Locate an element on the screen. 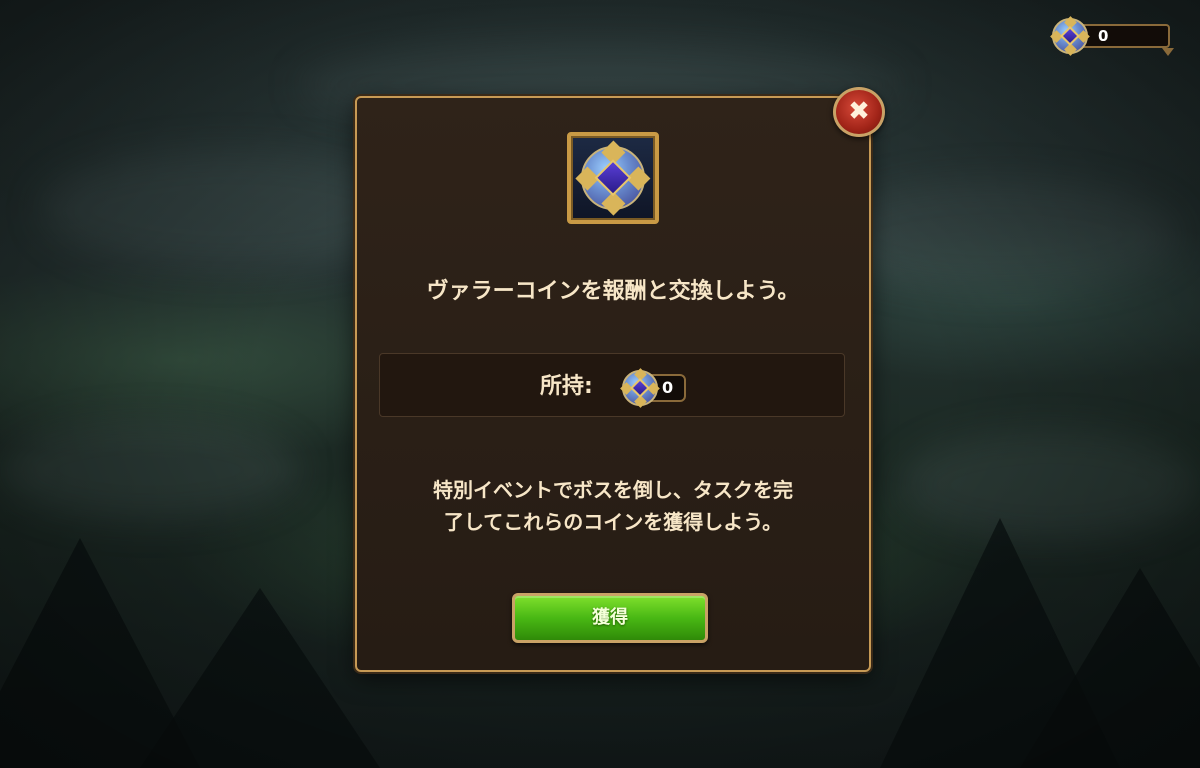 The image size is (1200, 768). counter-arrow-icon is located at coordinates (1168, 52).